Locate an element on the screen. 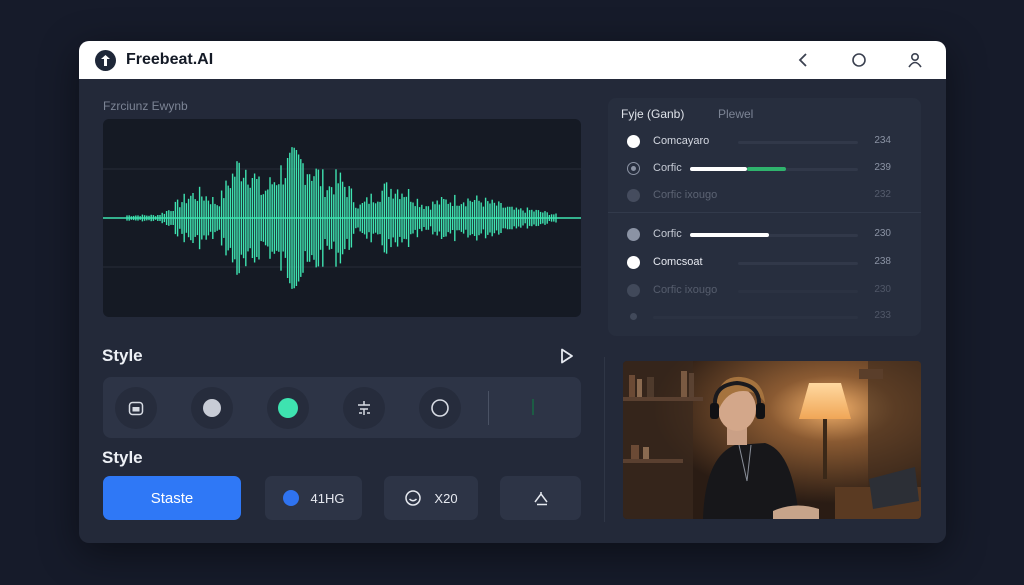 The image size is (1024, 585). list-item-value: 232 is located at coordinates (882, 194).